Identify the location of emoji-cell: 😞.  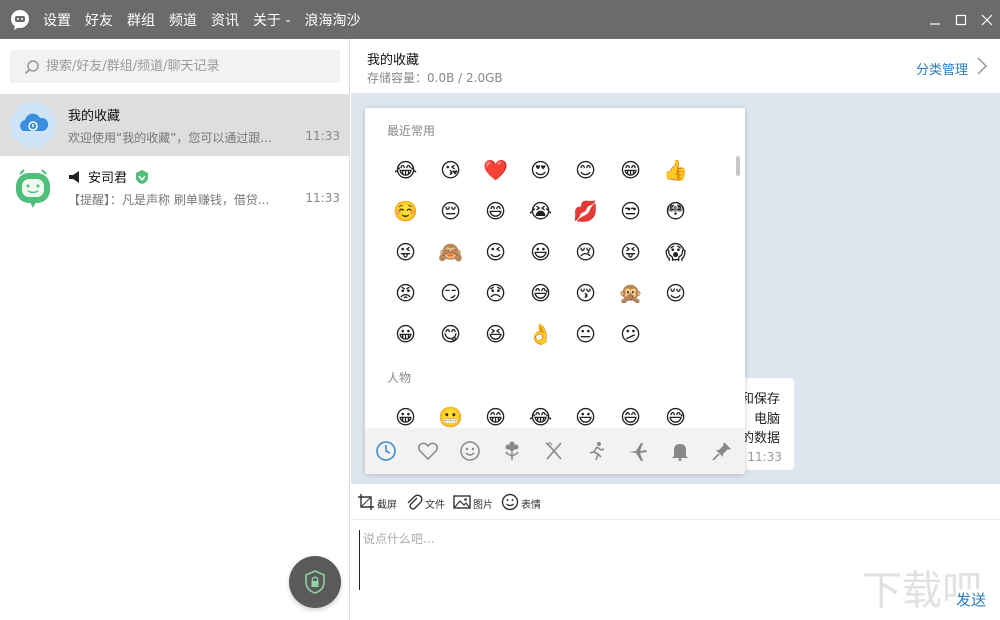
(495, 292).